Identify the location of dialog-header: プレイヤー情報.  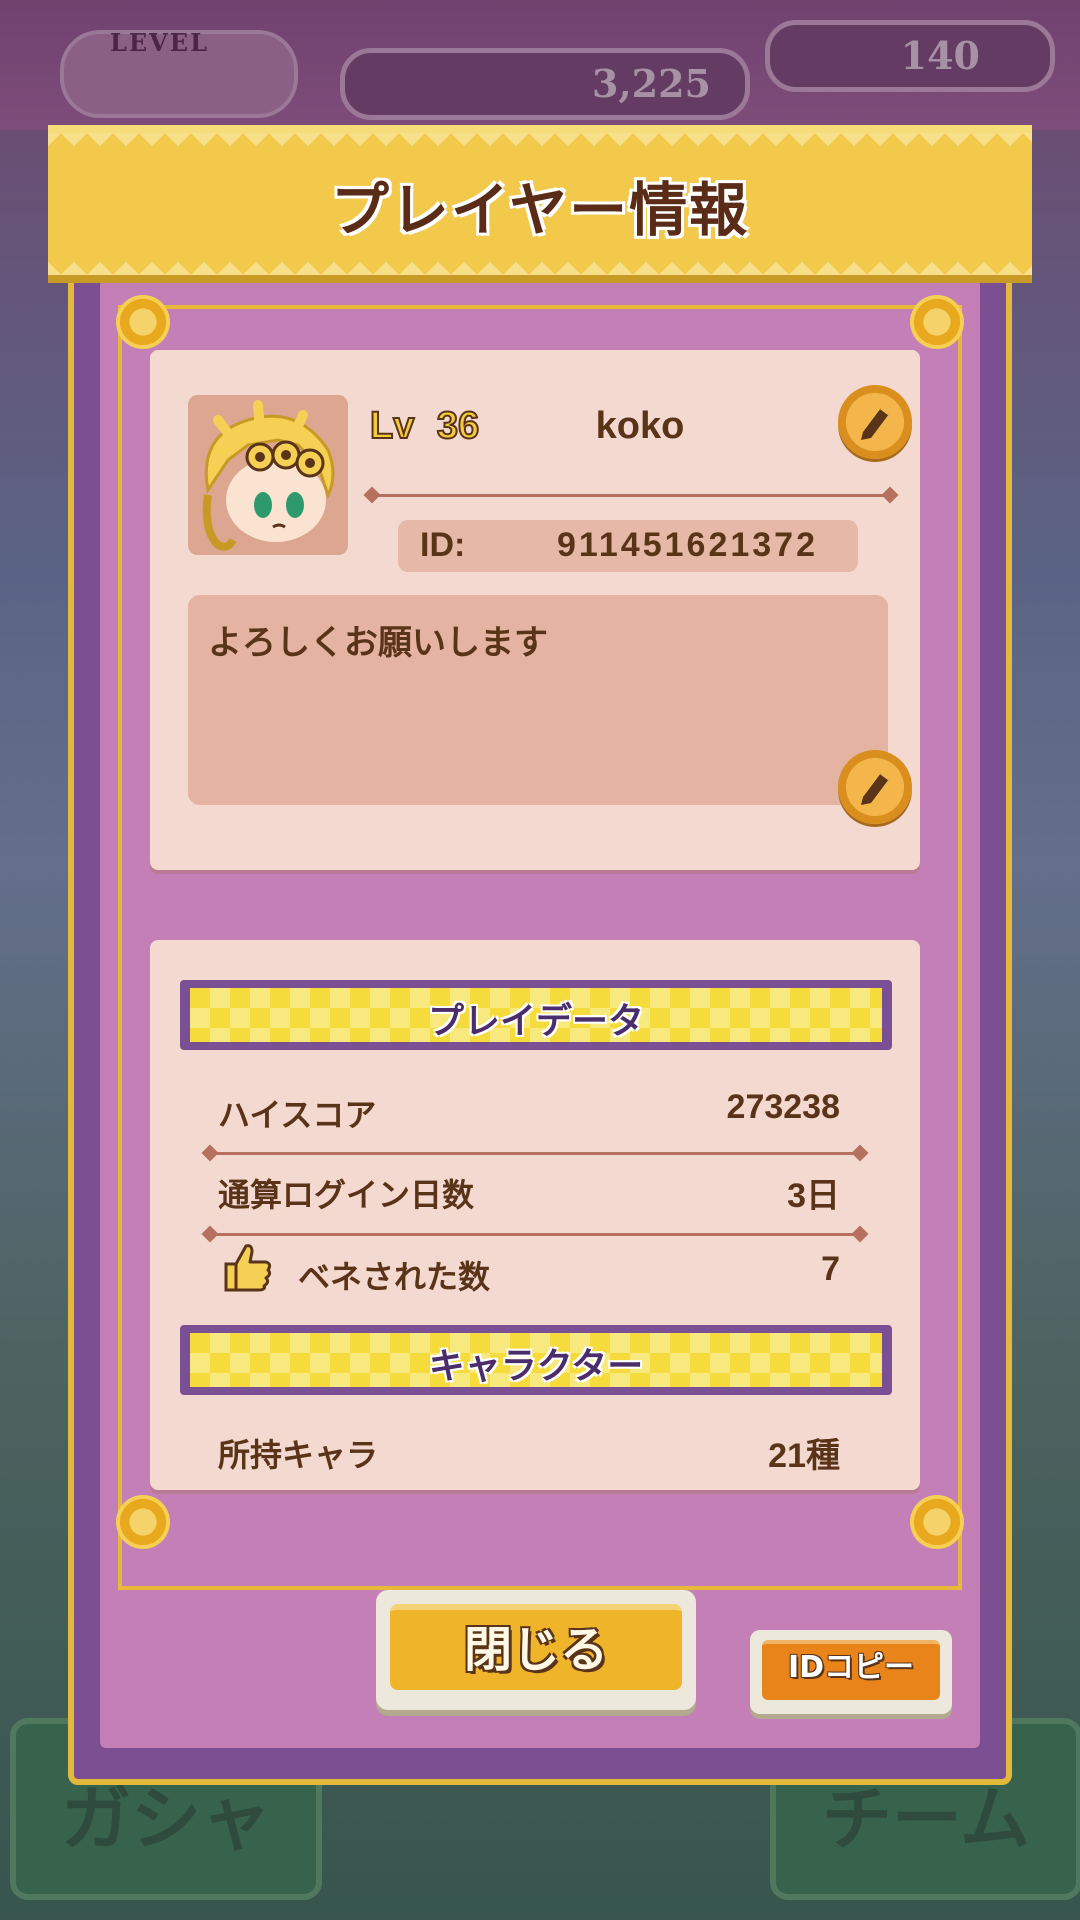
(540, 200).